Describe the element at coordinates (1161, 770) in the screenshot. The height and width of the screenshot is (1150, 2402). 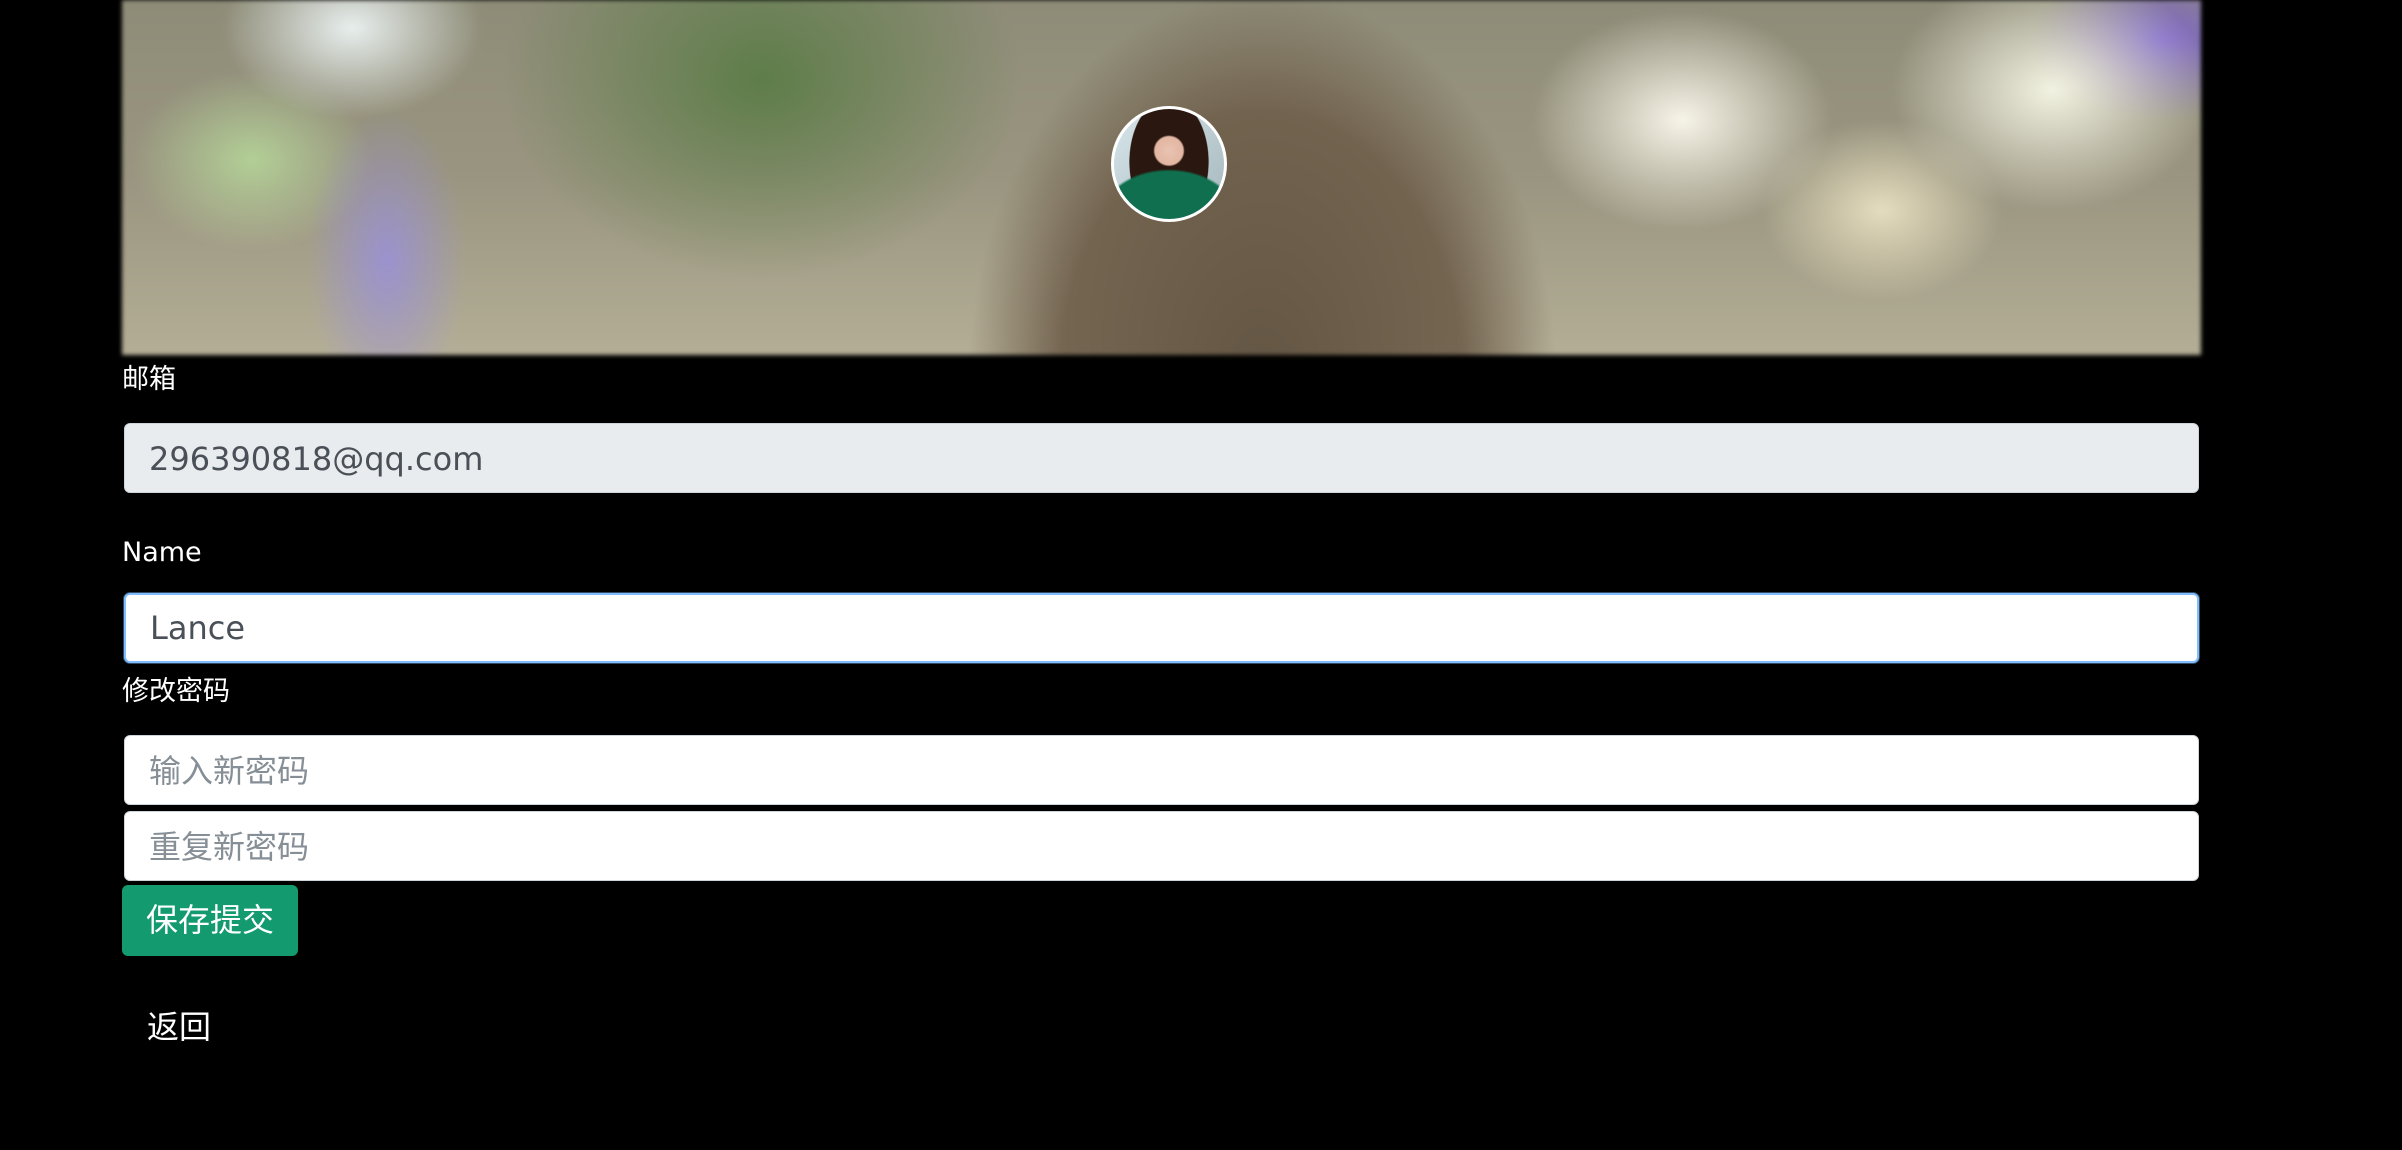
I see `new-password-input: 输入新密码` at that location.